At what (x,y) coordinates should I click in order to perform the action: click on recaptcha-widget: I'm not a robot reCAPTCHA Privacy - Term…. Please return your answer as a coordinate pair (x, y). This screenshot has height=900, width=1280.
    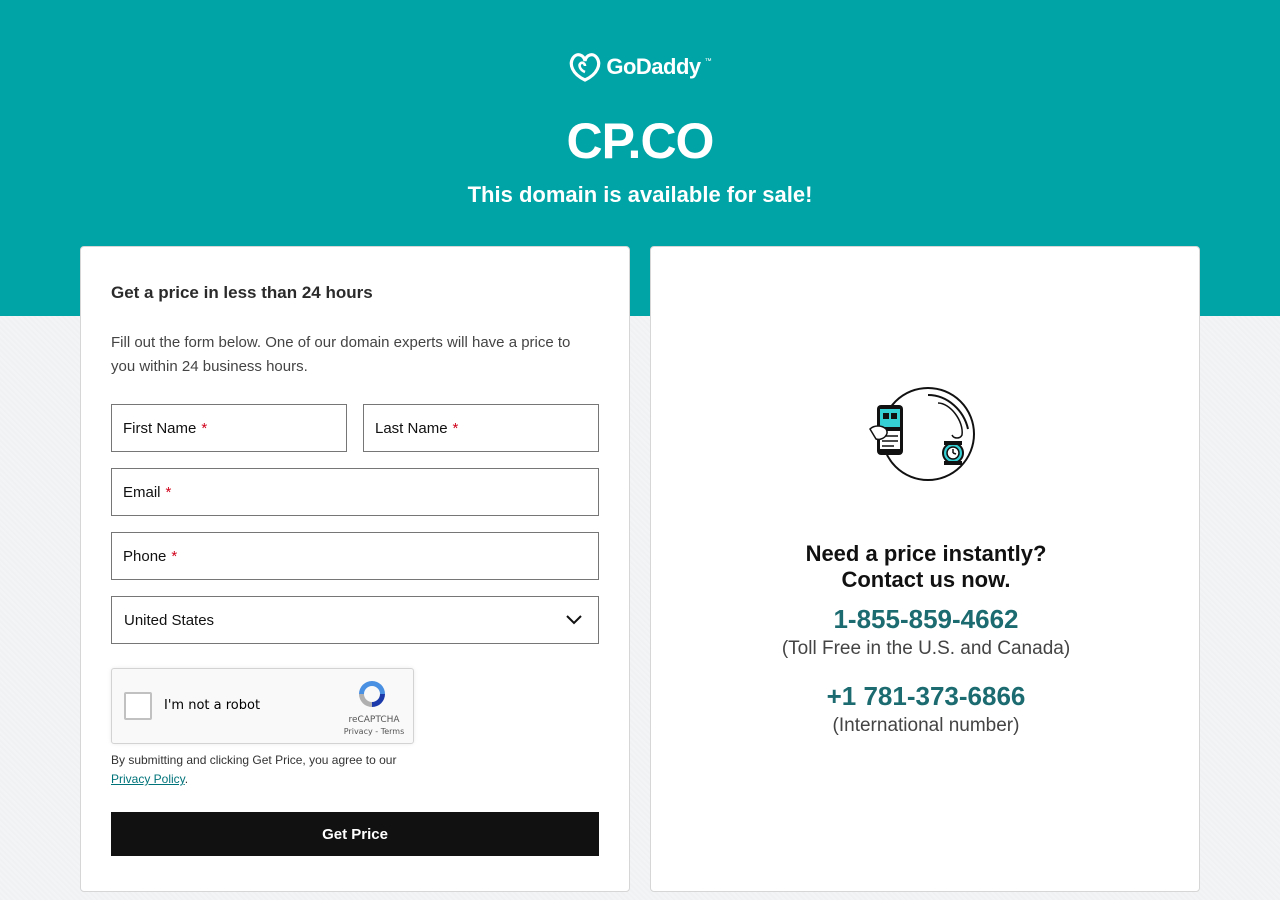
    Looking at the image, I should click on (262, 706).